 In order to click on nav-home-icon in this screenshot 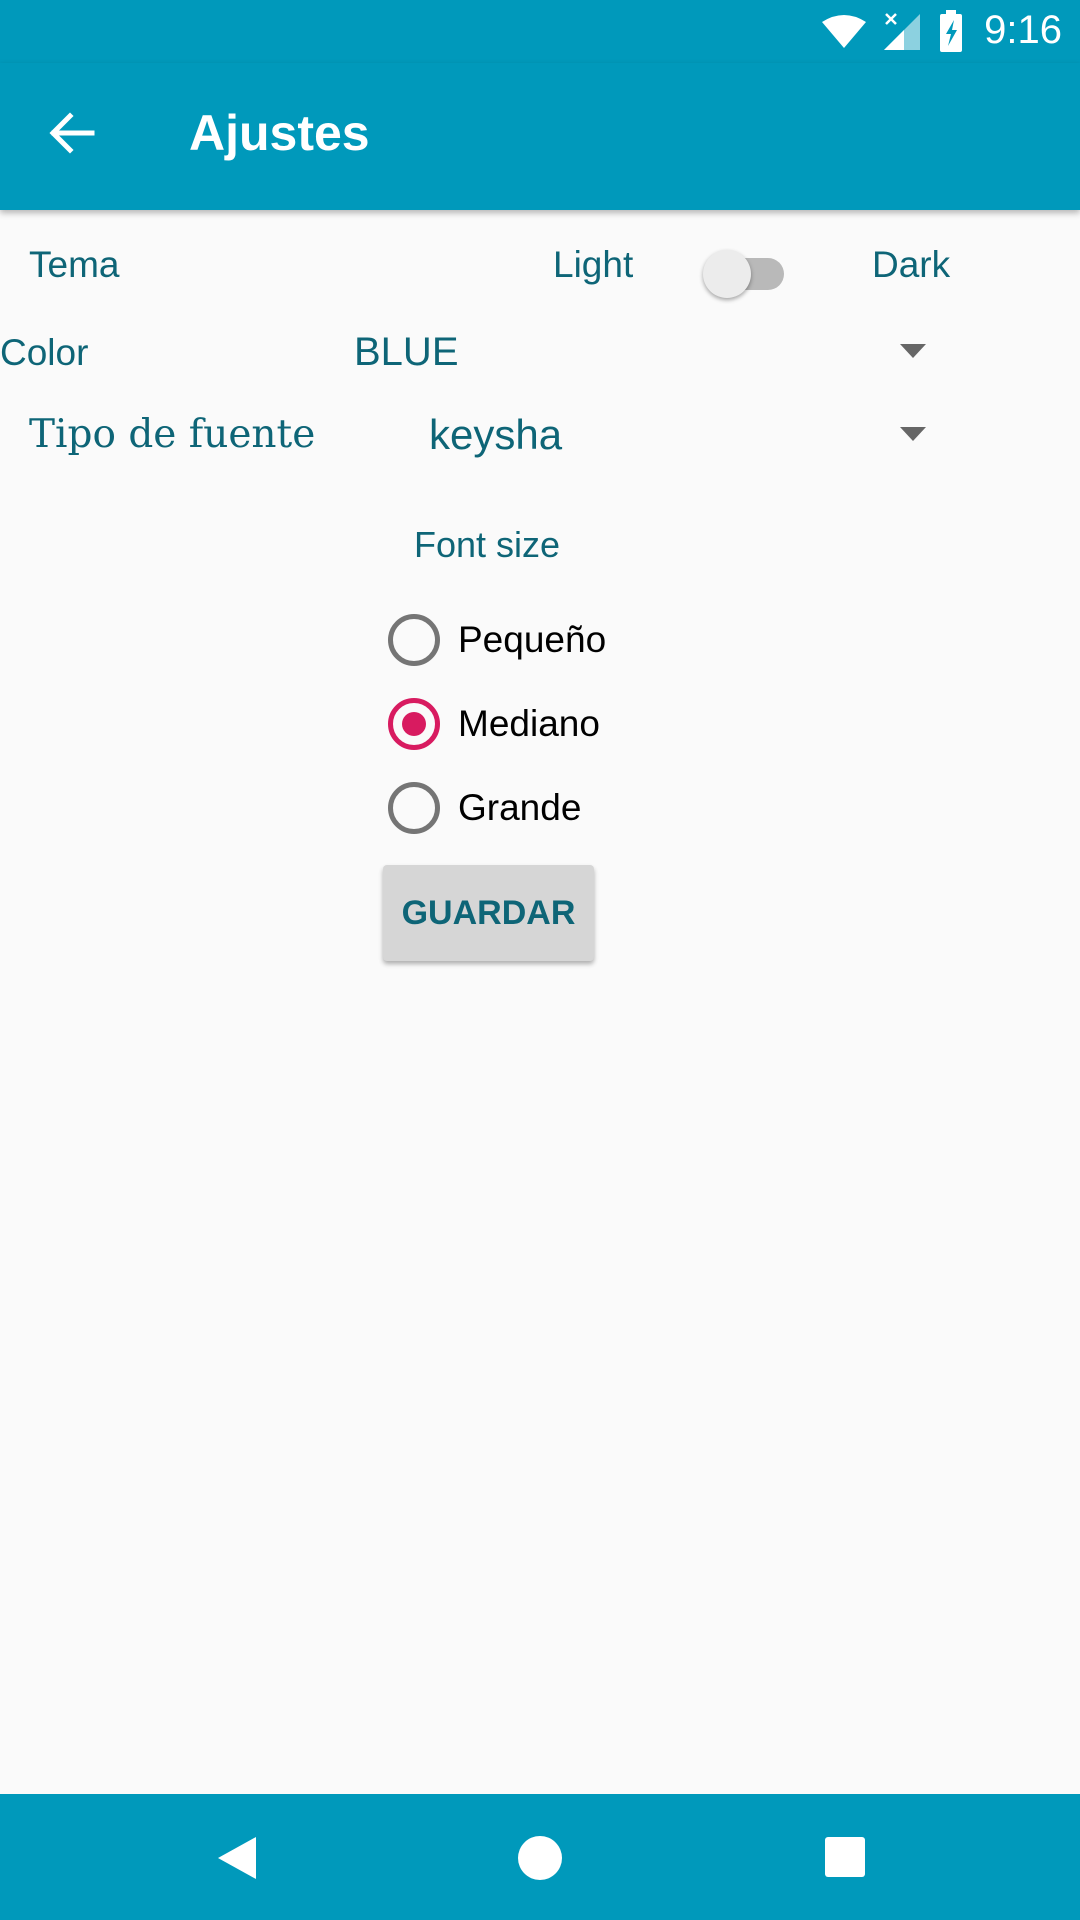, I will do `click(540, 1858)`.